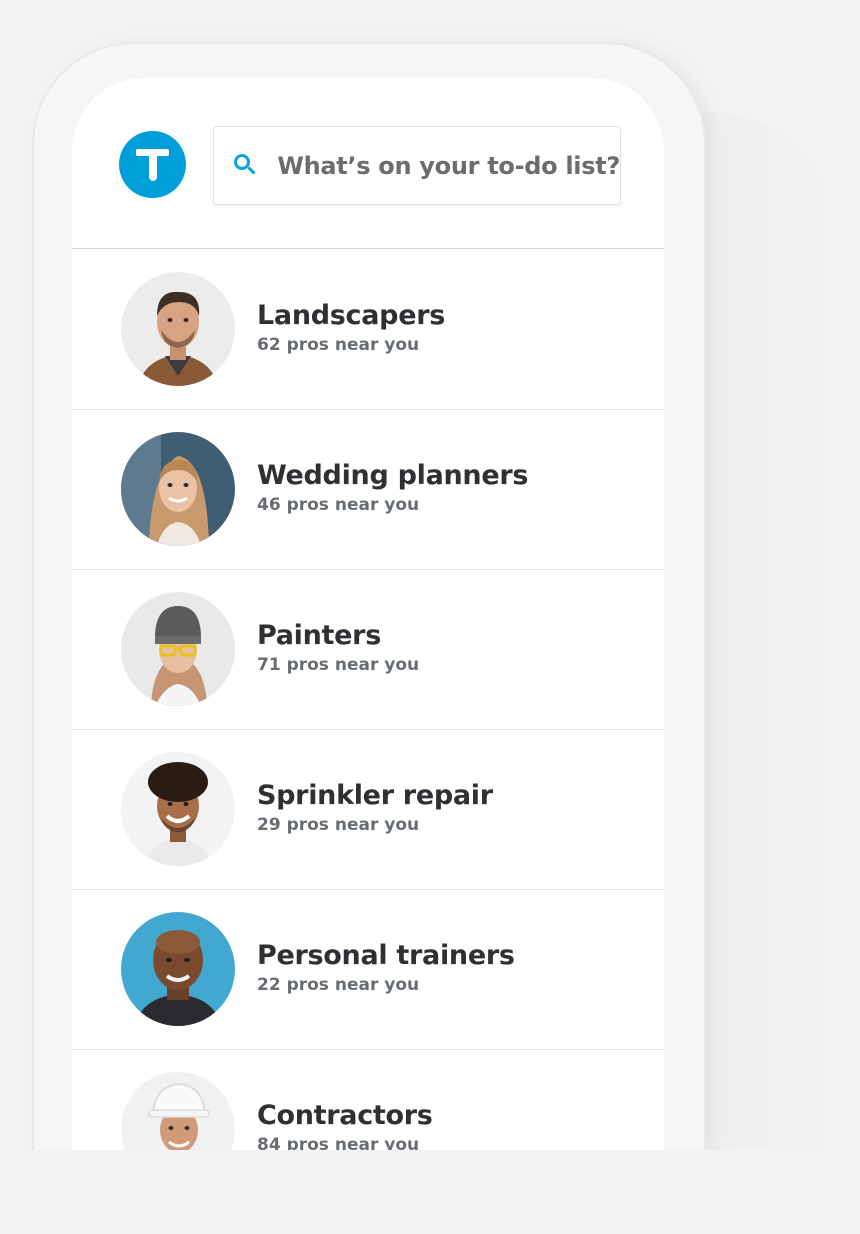 Image resolution: width=860 pixels, height=1234 pixels. Describe the element at coordinates (386, 955) in the screenshot. I see `category-title: Personal trainers` at that location.